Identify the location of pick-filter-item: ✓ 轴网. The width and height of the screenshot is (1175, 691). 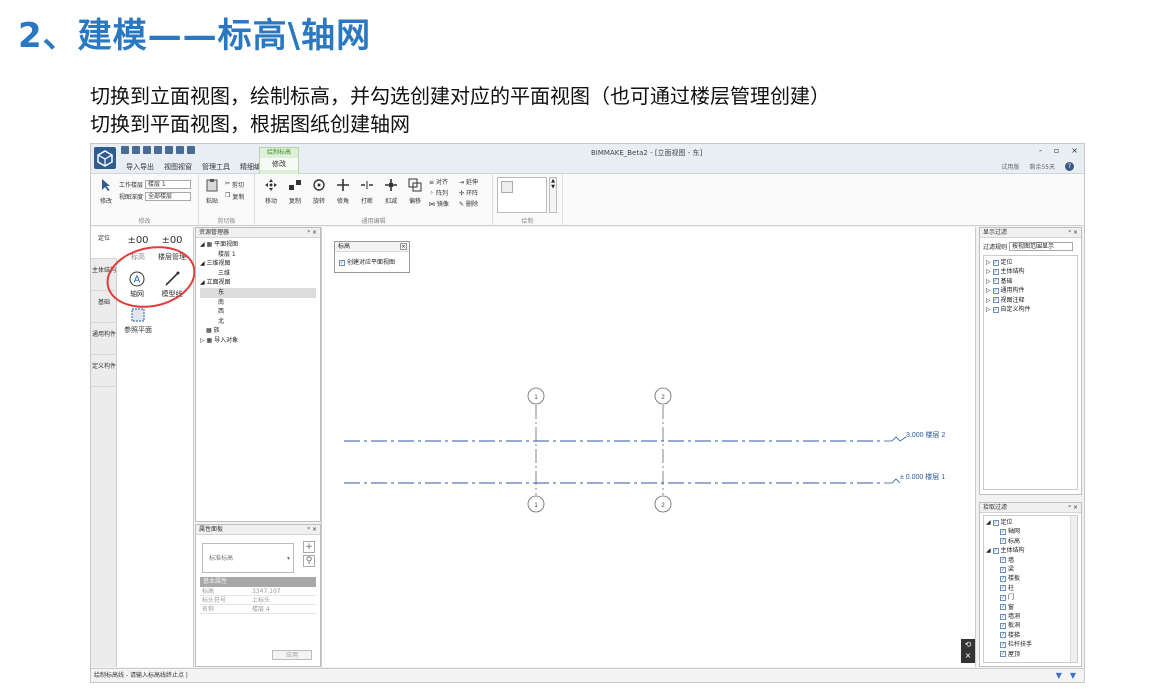
(1030, 531).